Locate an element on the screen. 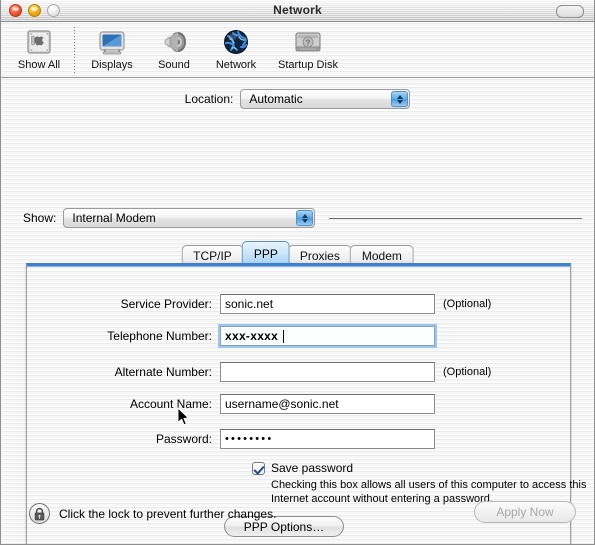 Image resolution: width=595 pixels, height=545 pixels. lock-closed-icon is located at coordinates (39, 513).